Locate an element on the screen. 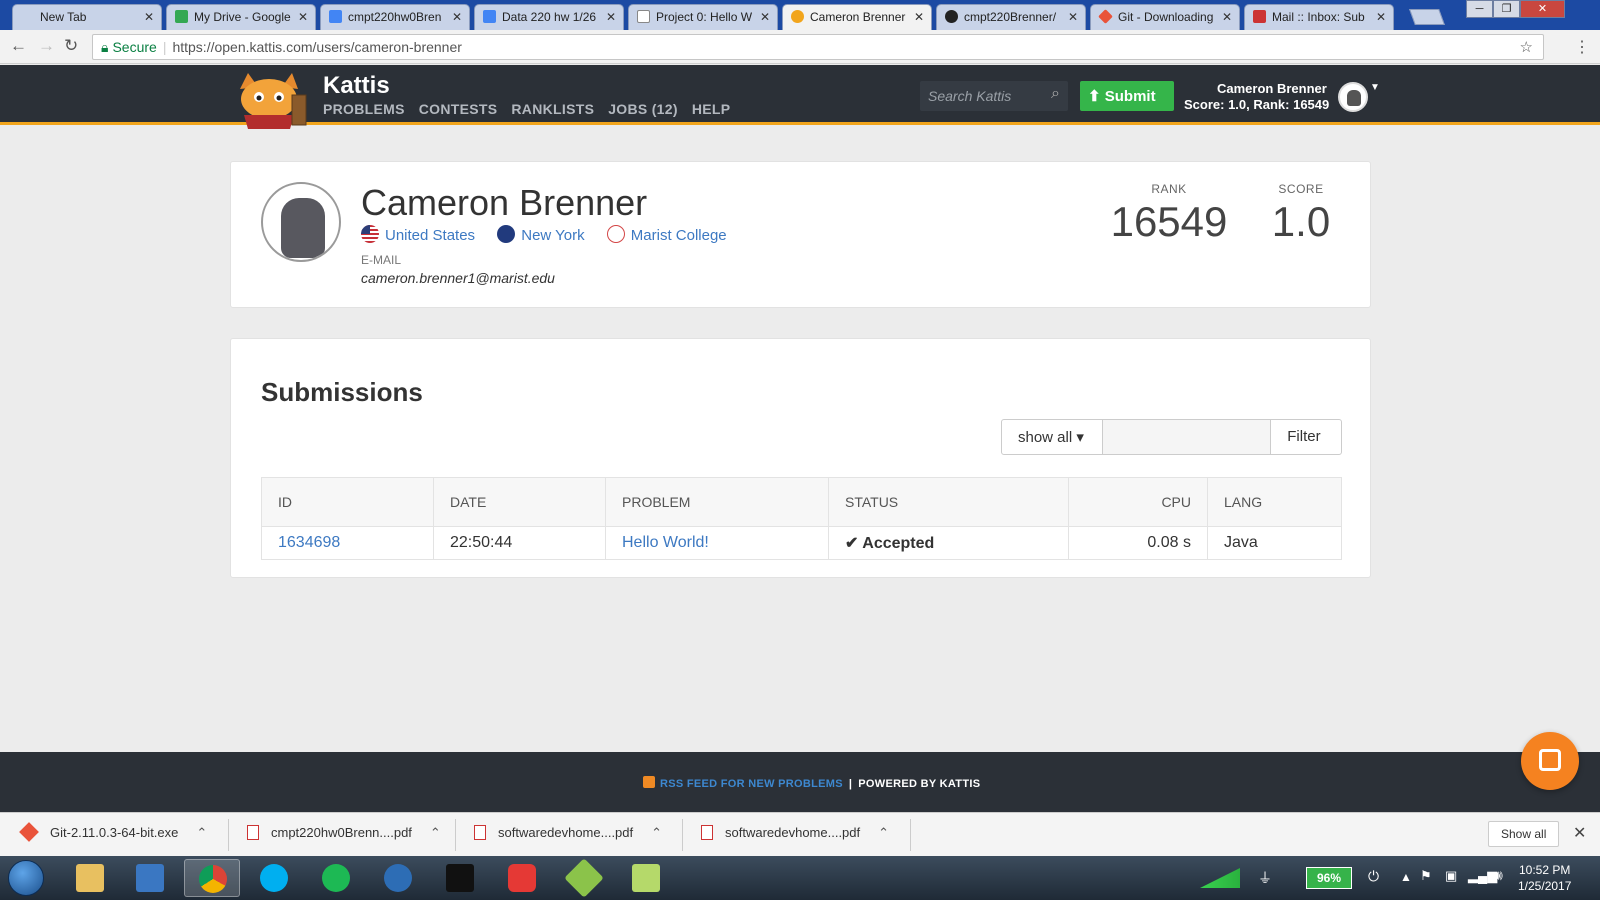 This screenshot has width=1600, height=900. kattis-brand: Kattis is located at coordinates (356, 86).